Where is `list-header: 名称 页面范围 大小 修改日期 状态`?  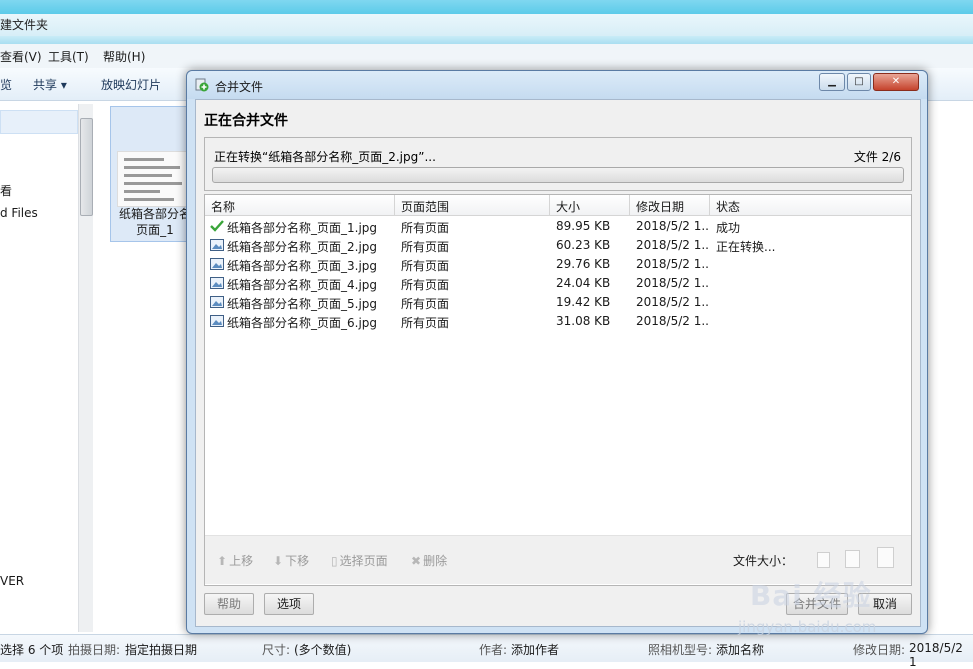 list-header: 名称 页面范围 大小 修改日期 状态 is located at coordinates (558, 205).